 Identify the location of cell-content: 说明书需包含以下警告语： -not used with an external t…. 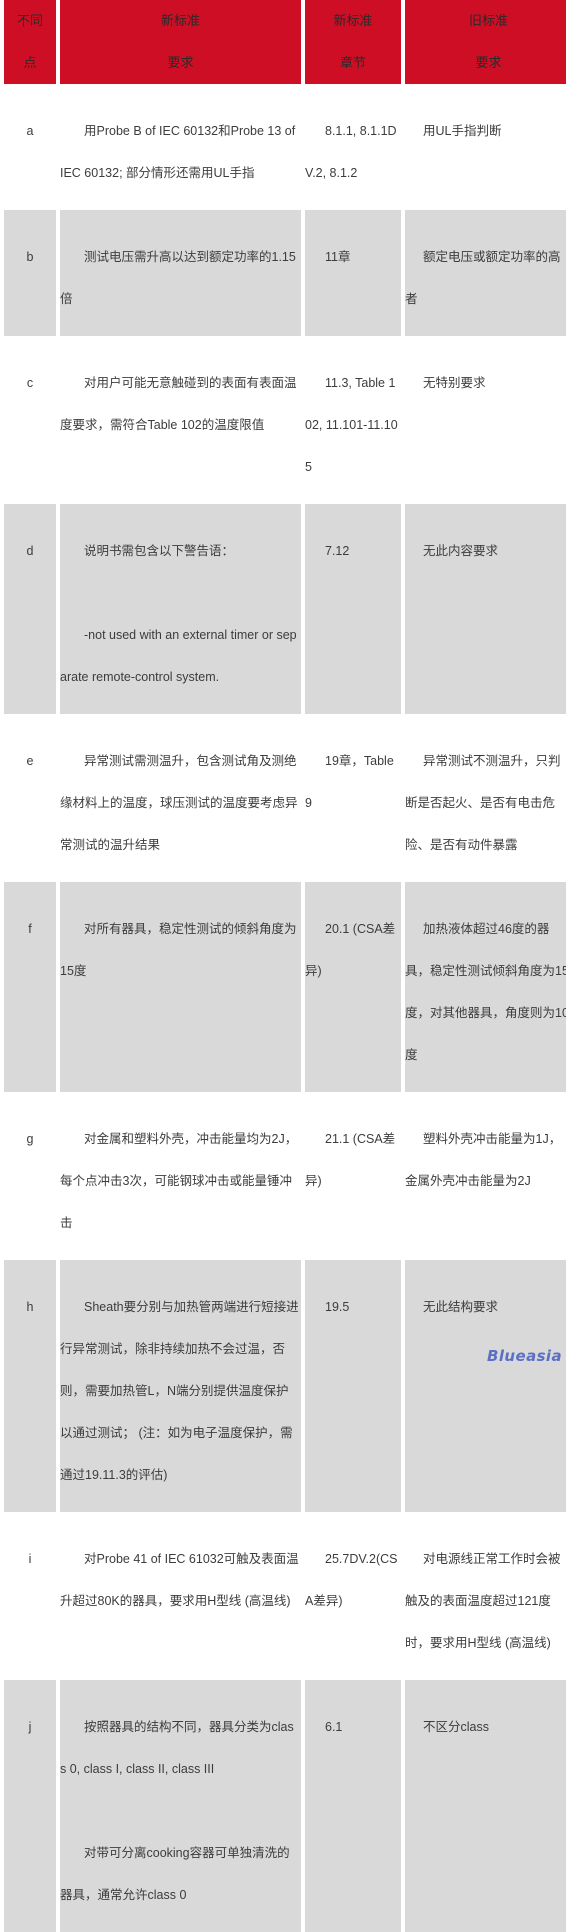
(179, 609).